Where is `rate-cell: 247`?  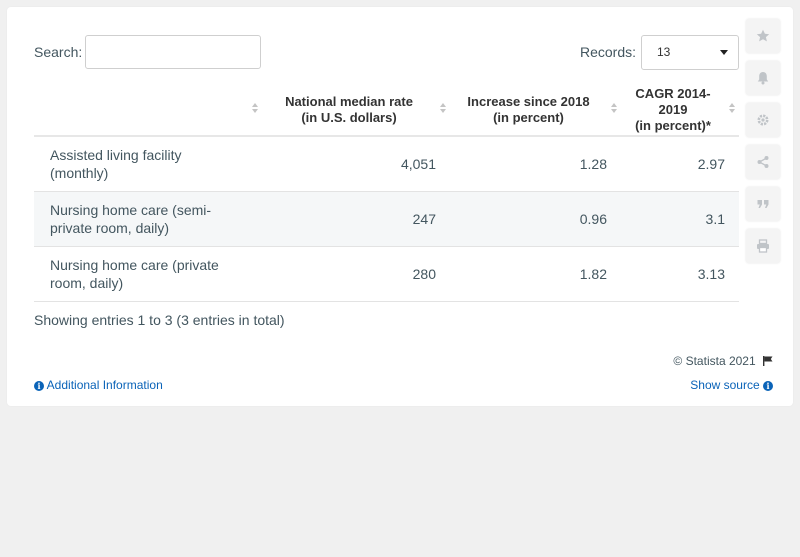
rate-cell: 247 is located at coordinates (356, 219).